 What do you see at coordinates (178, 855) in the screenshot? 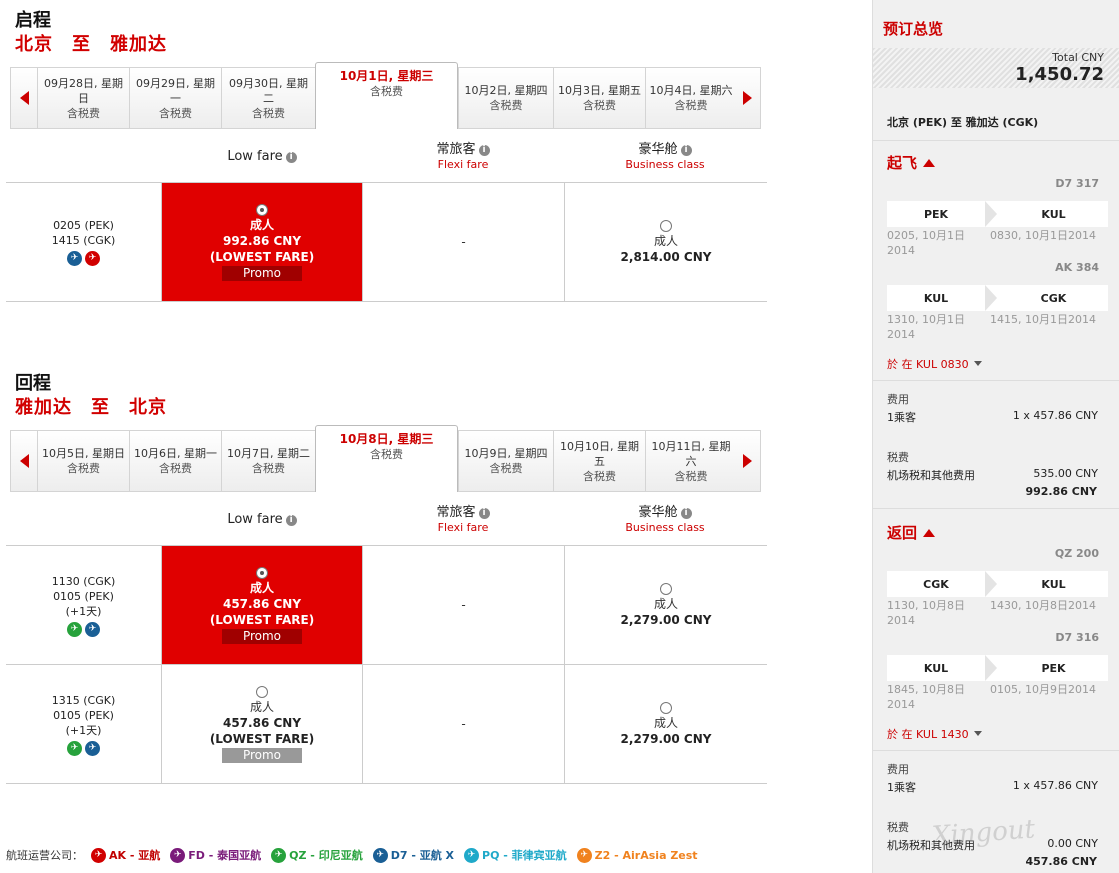
I see `airline-fd-icon: ✈` at bounding box center [178, 855].